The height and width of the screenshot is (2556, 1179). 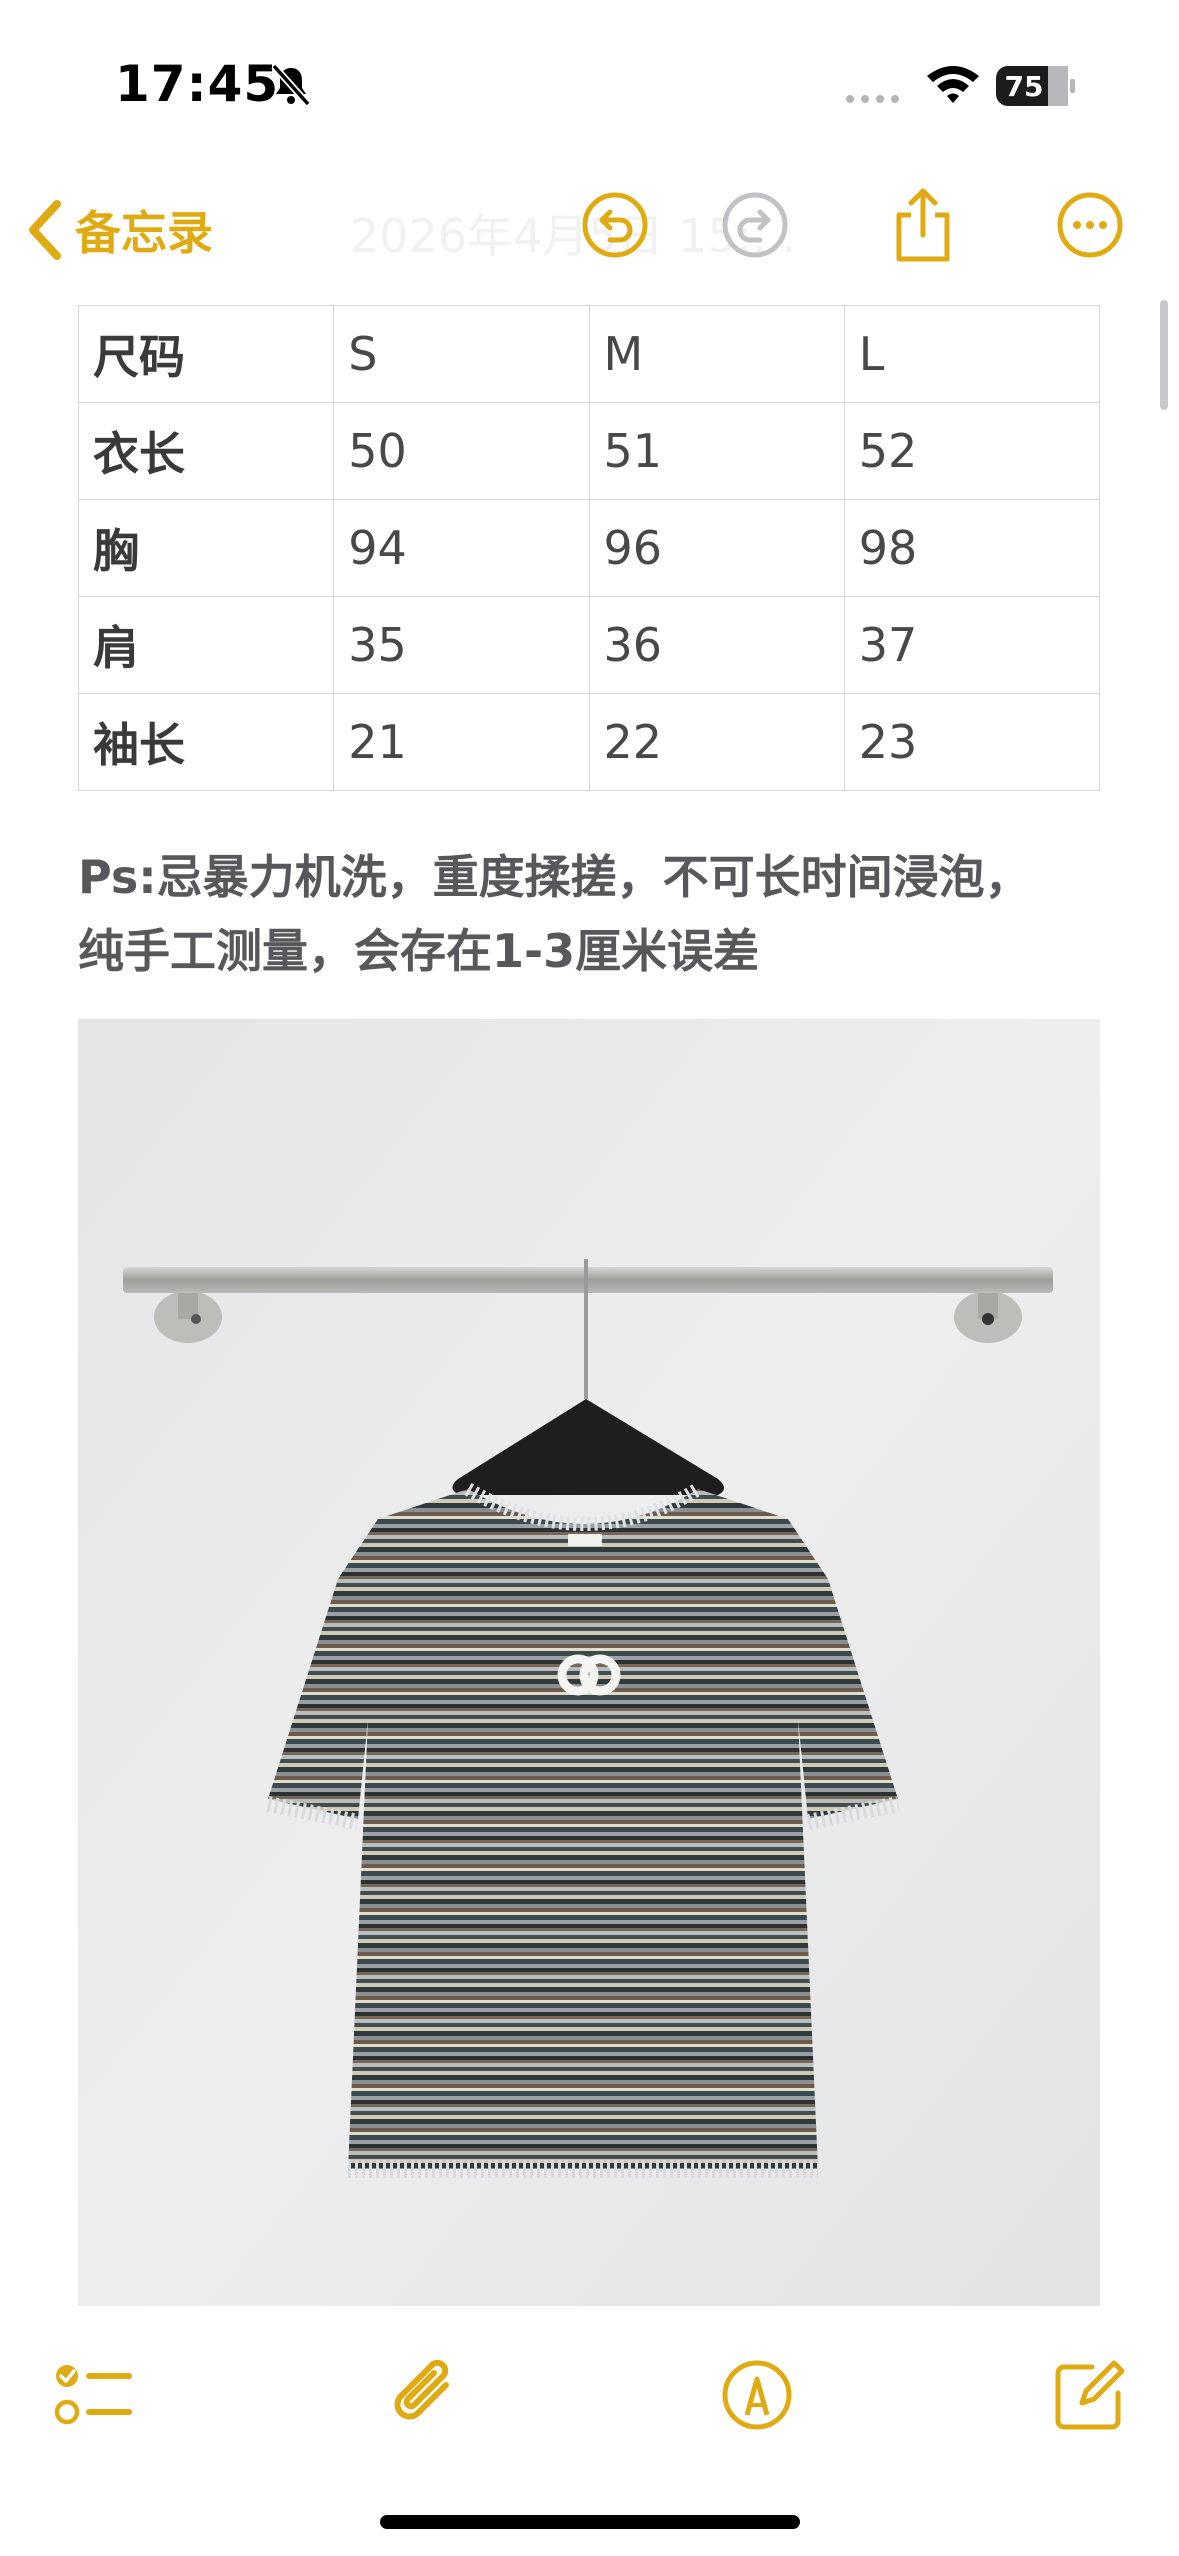 I want to click on checklist-icon, so click(x=93, y=2395).